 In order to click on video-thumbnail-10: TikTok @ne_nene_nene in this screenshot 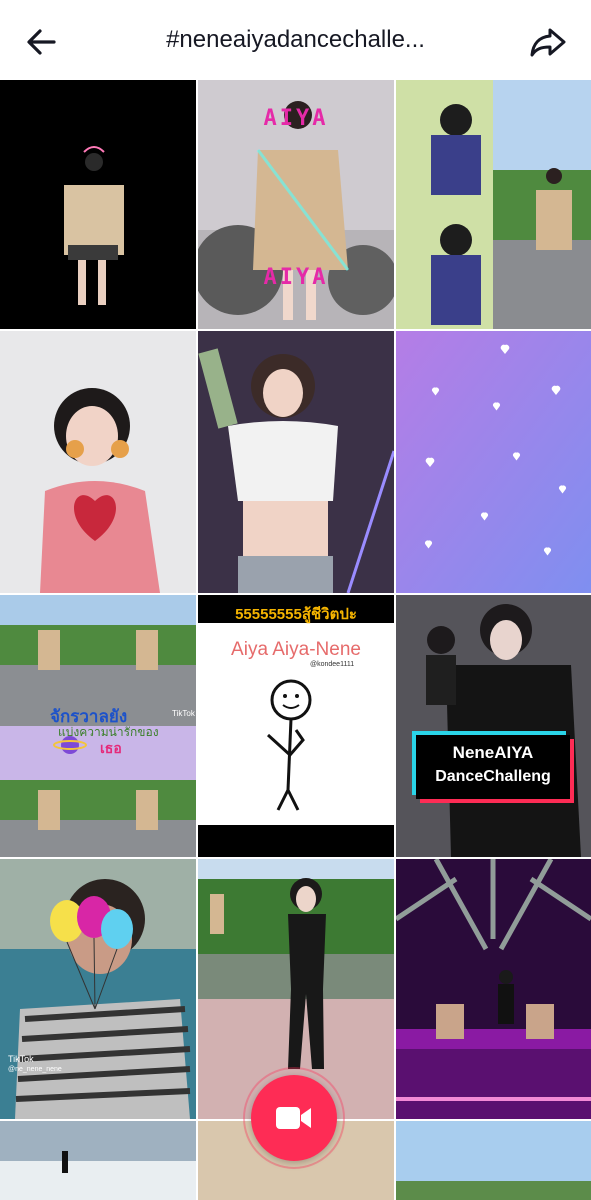, I will do `click(98, 989)`.